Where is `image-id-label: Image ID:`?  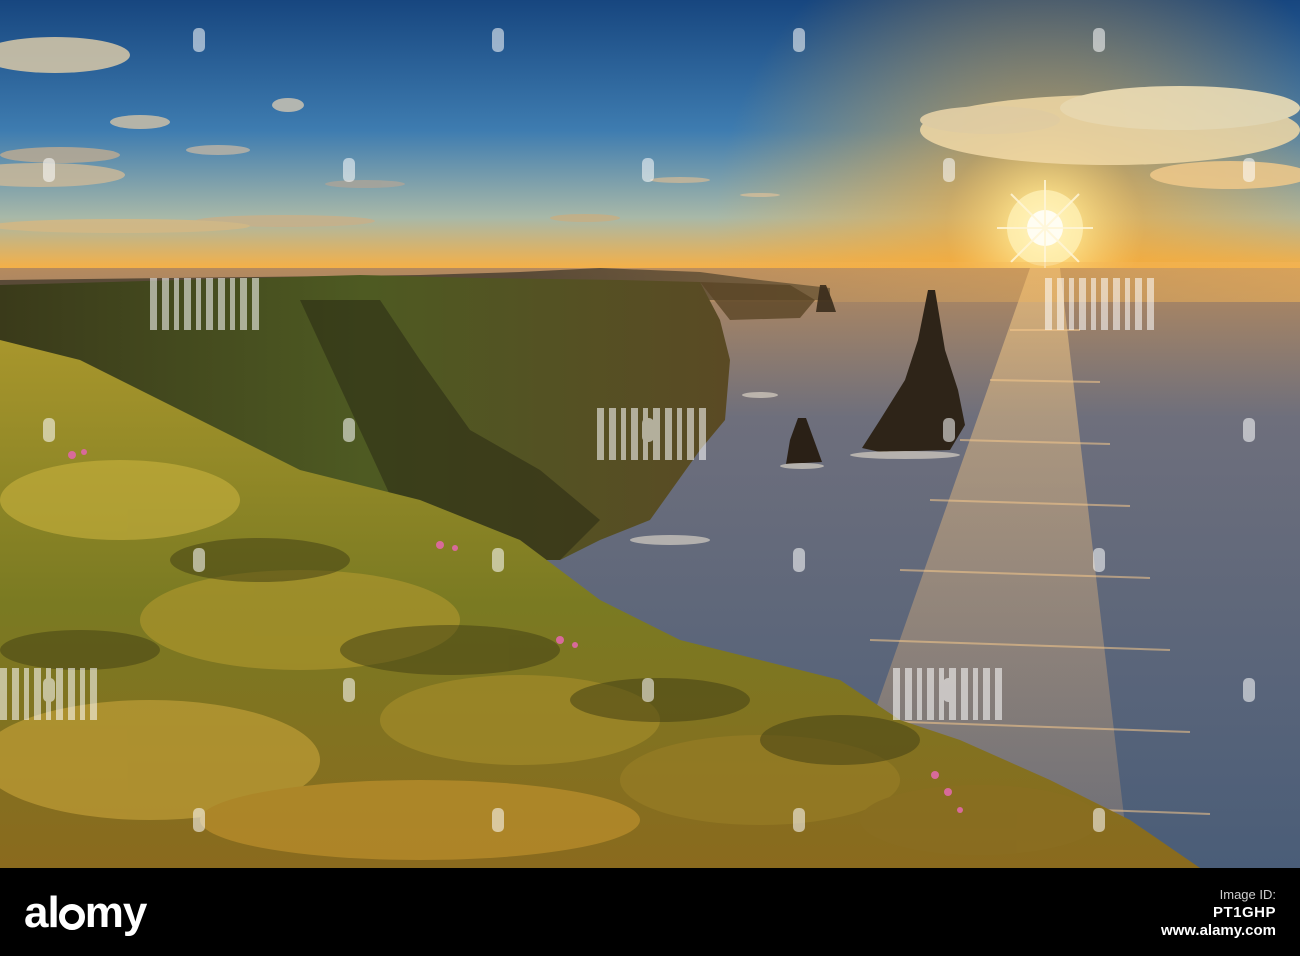 image-id-label: Image ID: is located at coordinates (1247, 894).